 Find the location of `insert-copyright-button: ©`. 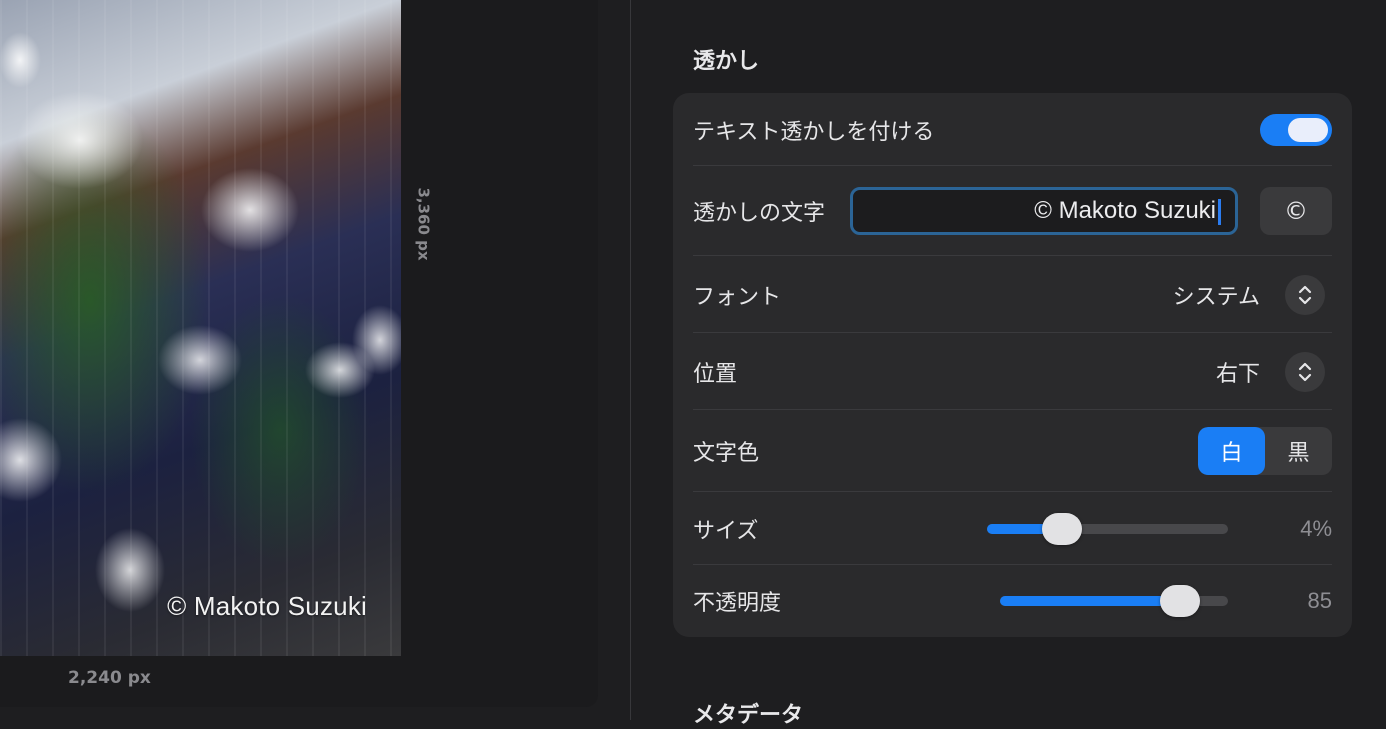

insert-copyright-button: © is located at coordinates (1296, 211).